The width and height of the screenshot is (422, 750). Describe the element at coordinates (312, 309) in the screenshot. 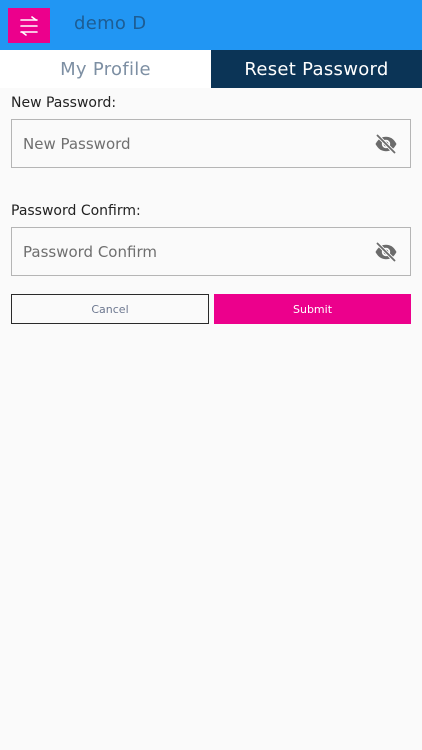

I see `submit-button: Submit` at that location.